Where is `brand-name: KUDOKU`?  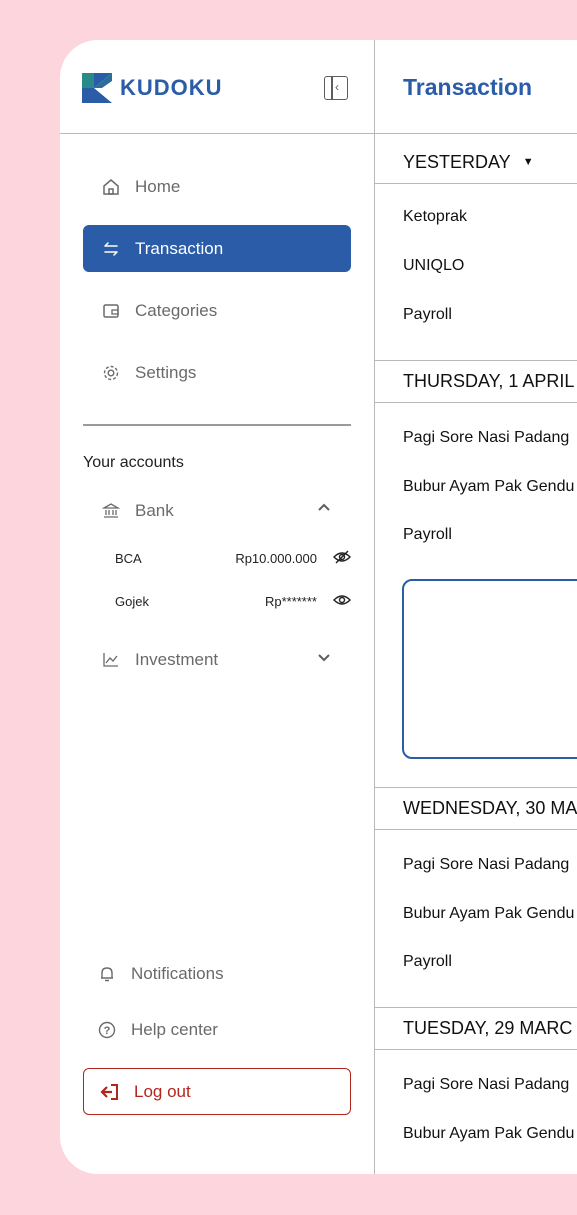 brand-name: KUDOKU is located at coordinates (171, 87).